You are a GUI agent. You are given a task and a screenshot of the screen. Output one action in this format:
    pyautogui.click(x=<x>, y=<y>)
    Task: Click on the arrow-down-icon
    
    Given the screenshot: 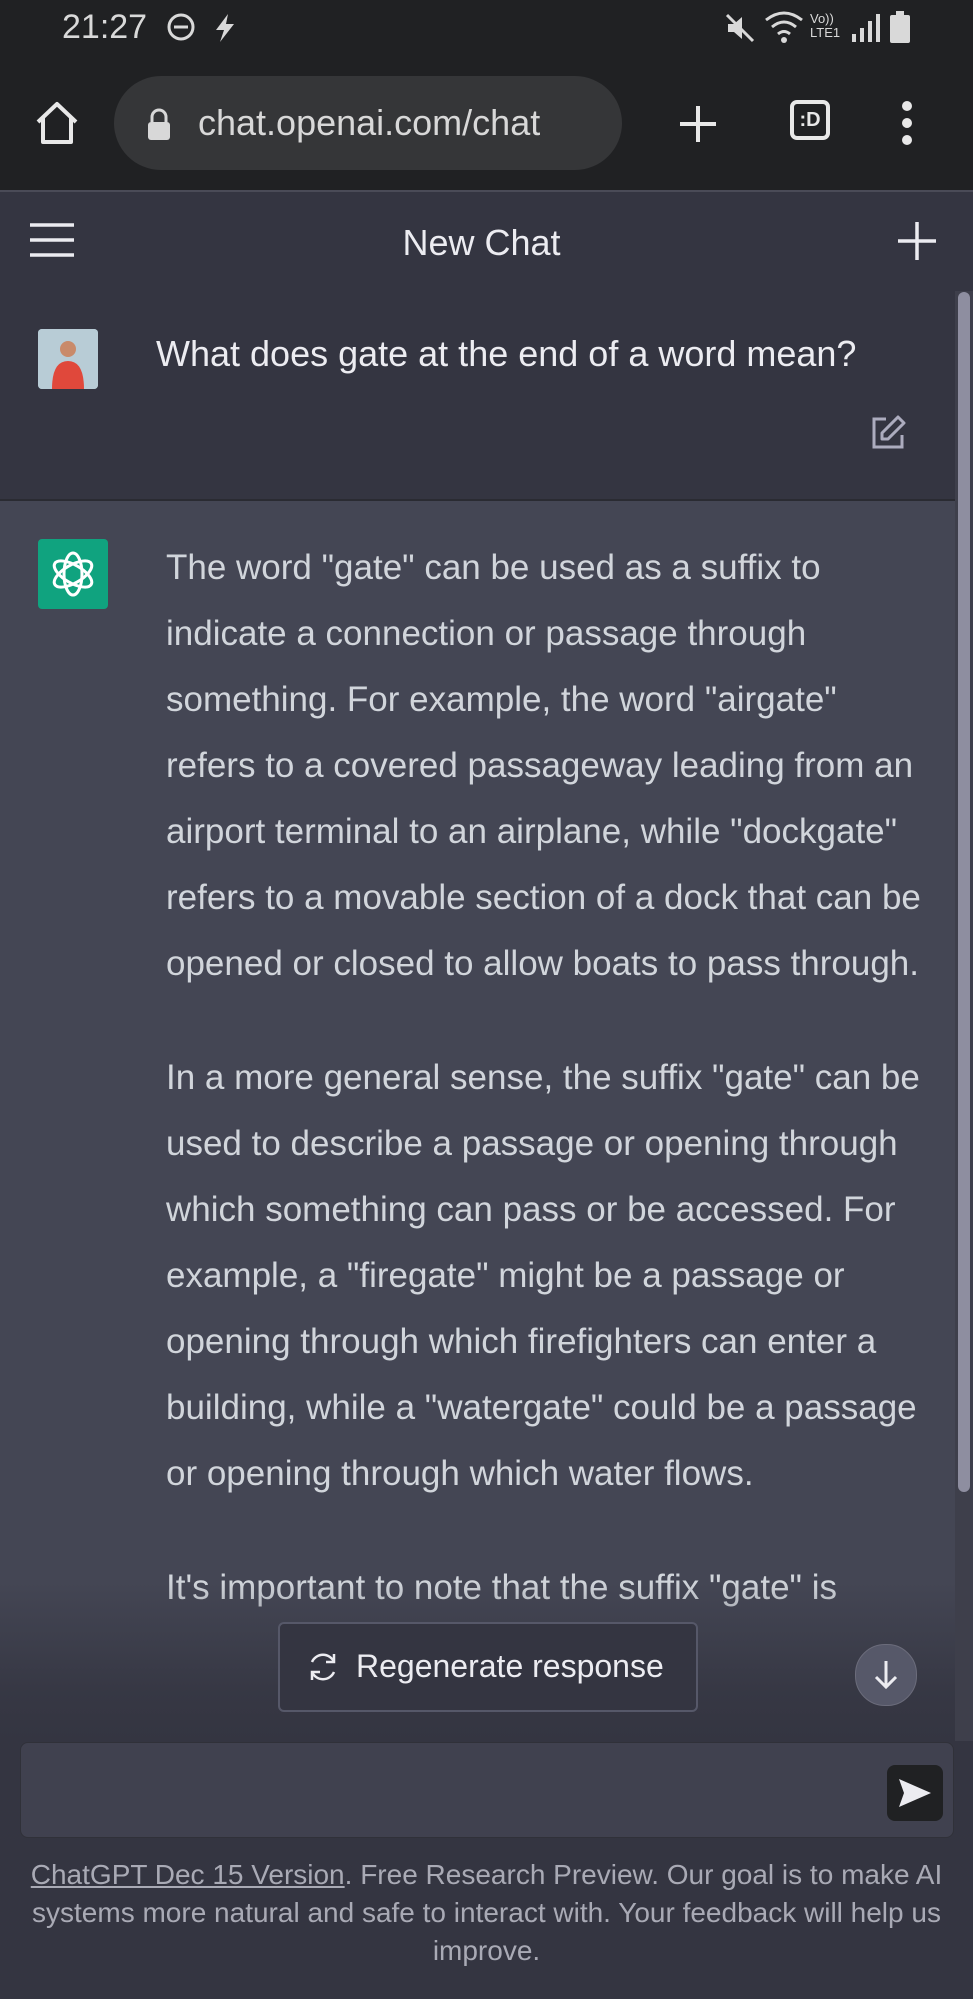 What is the action you would take?
    pyautogui.click(x=886, y=1675)
    